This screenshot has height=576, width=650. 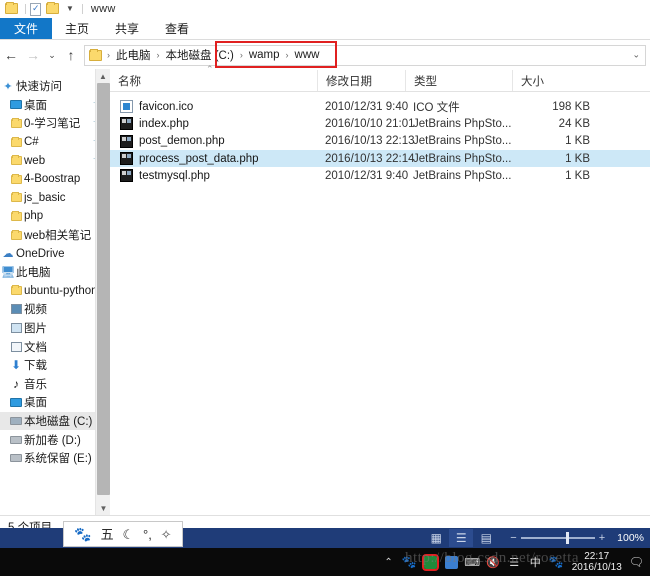 What do you see at coordinates (430, 562) in the screenshot?
I see `wampserver-icon` at bounding box center [430, 562].